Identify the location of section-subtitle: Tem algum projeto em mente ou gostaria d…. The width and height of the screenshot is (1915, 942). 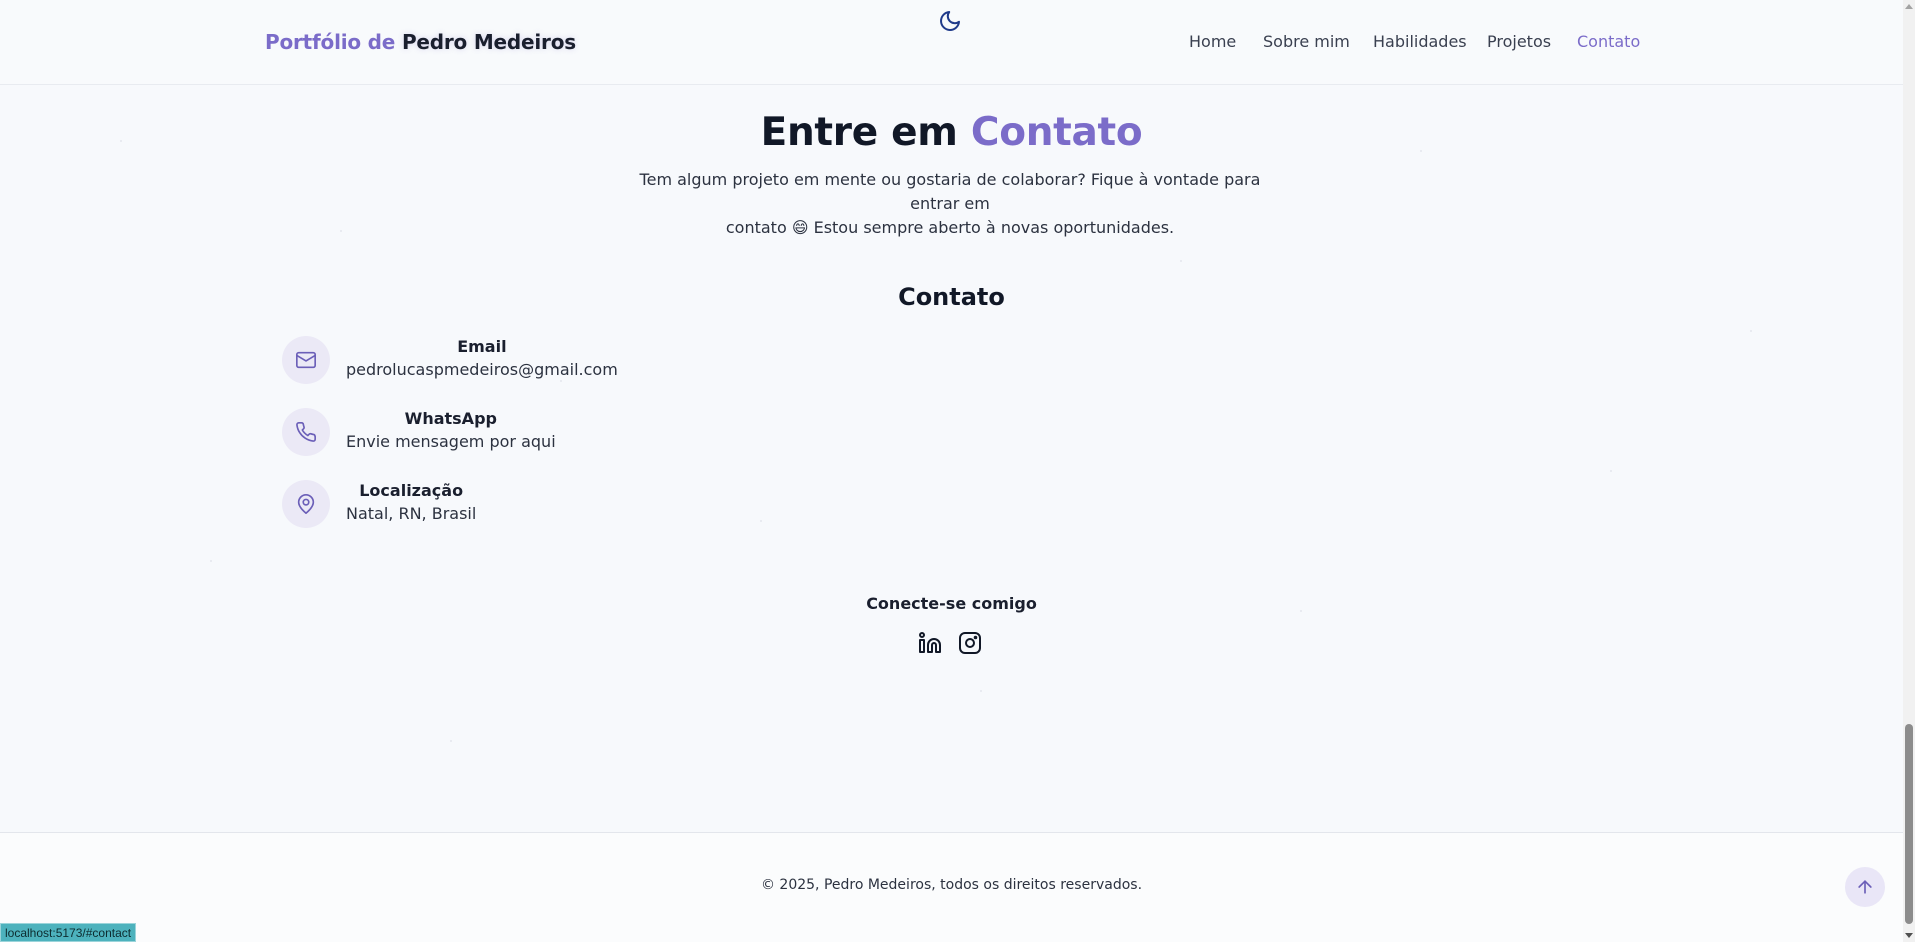
(950, 204).